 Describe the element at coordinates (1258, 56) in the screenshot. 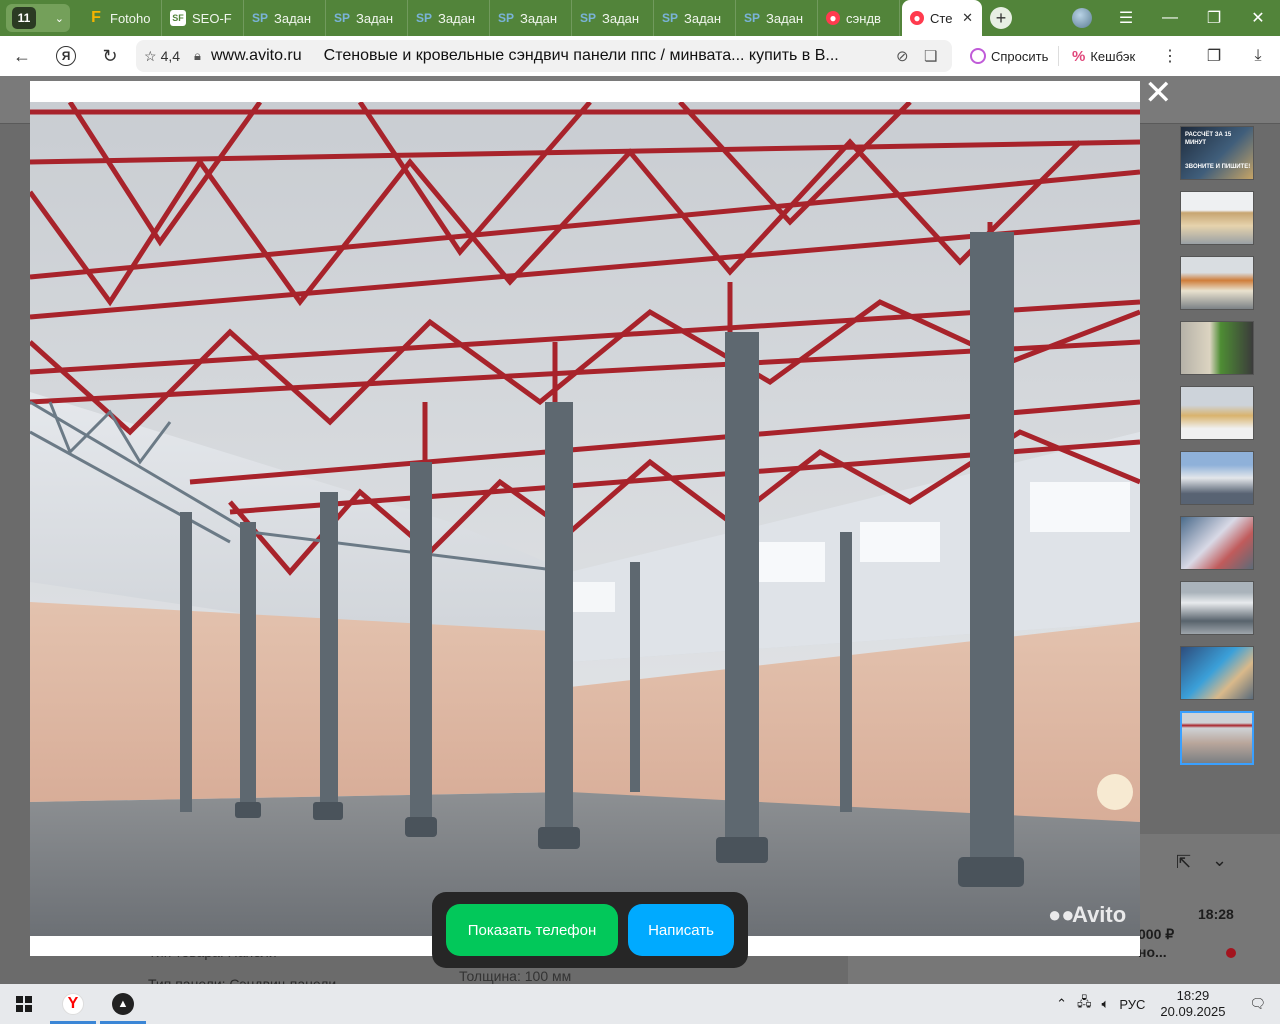

I see `downloads-icon: ⤓` at that location.